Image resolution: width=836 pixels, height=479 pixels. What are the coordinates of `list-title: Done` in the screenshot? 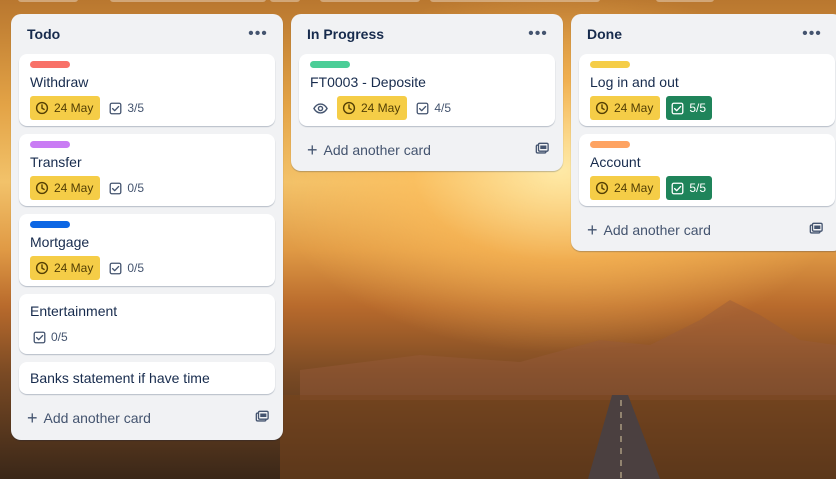 It's located at (604, 34).